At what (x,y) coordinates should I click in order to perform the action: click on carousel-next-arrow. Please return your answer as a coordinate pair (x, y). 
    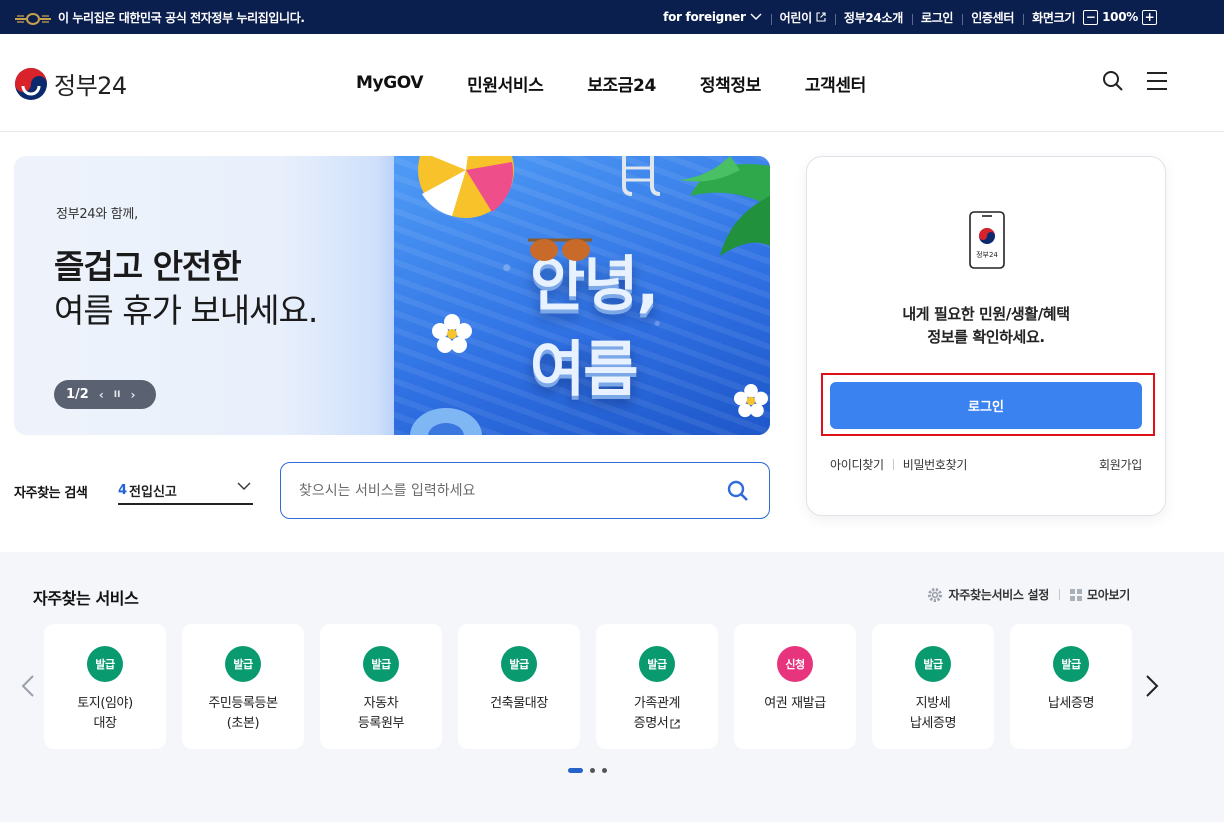
    Looking at the image, I should click on (1152, 686).